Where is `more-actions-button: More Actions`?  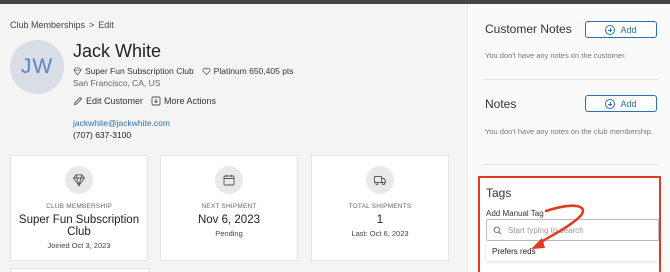 more-actions-button: More Actions is located at coordinates (183, 101).